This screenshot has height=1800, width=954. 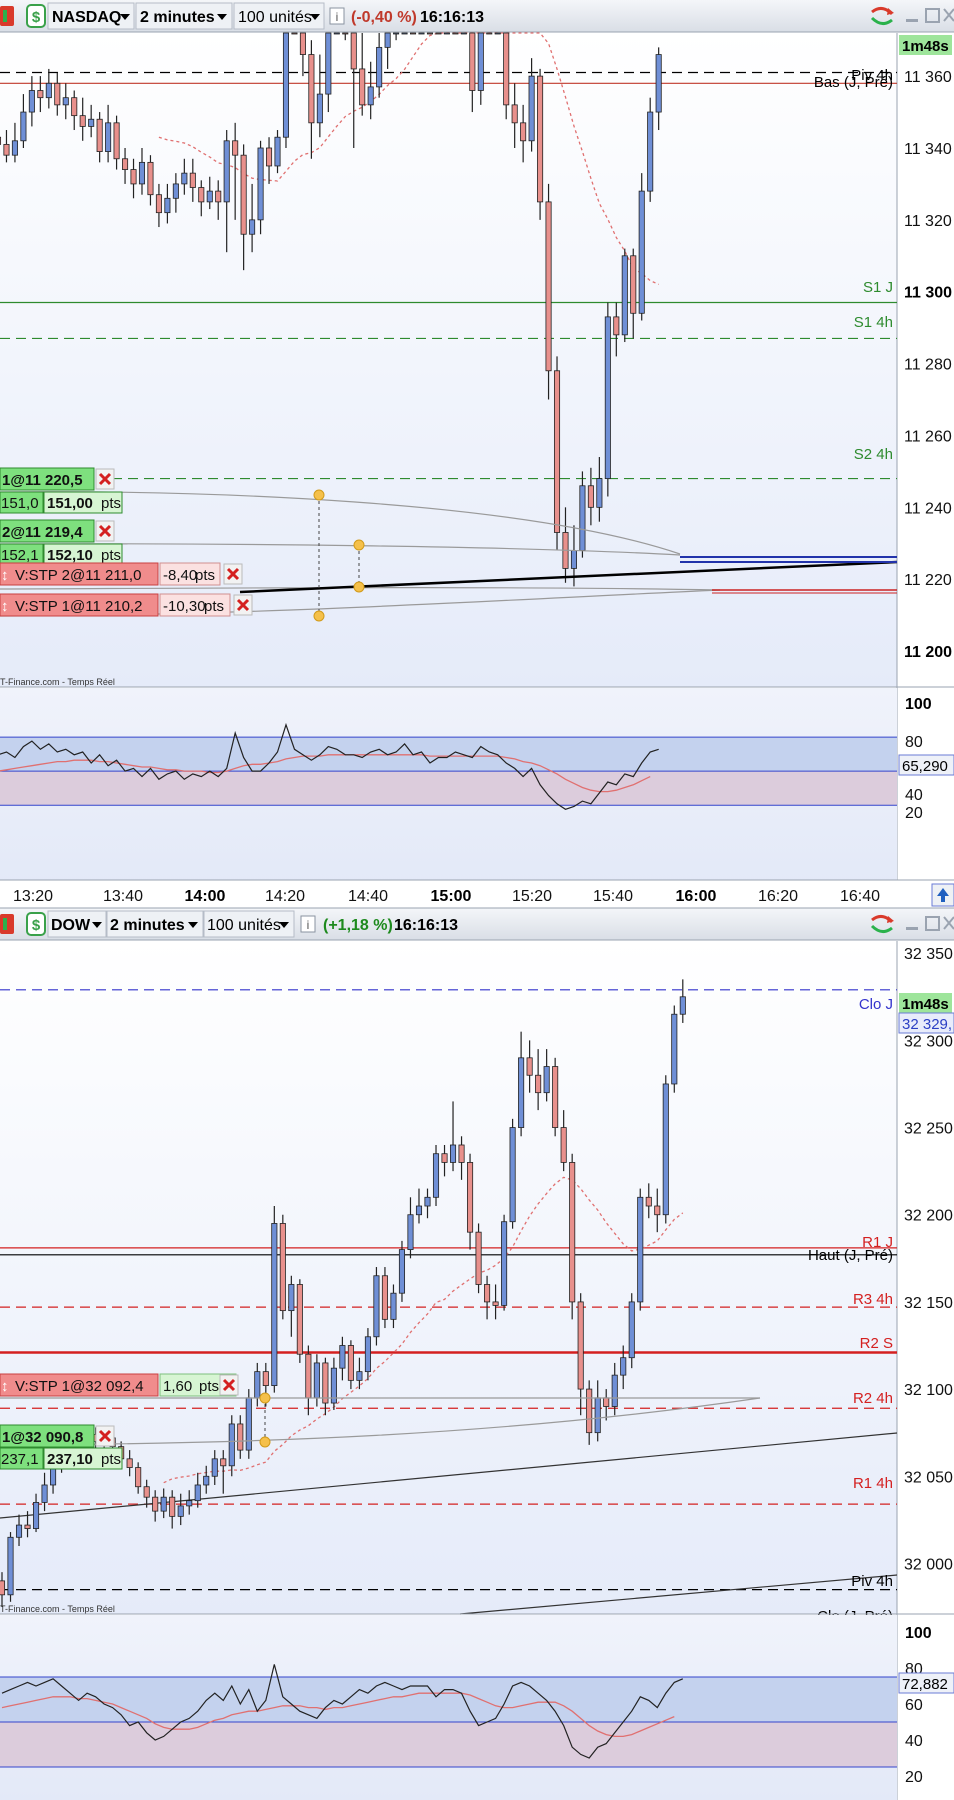 I want to click on level-label-r2s: R2 S, so click(x=876, y=1343).